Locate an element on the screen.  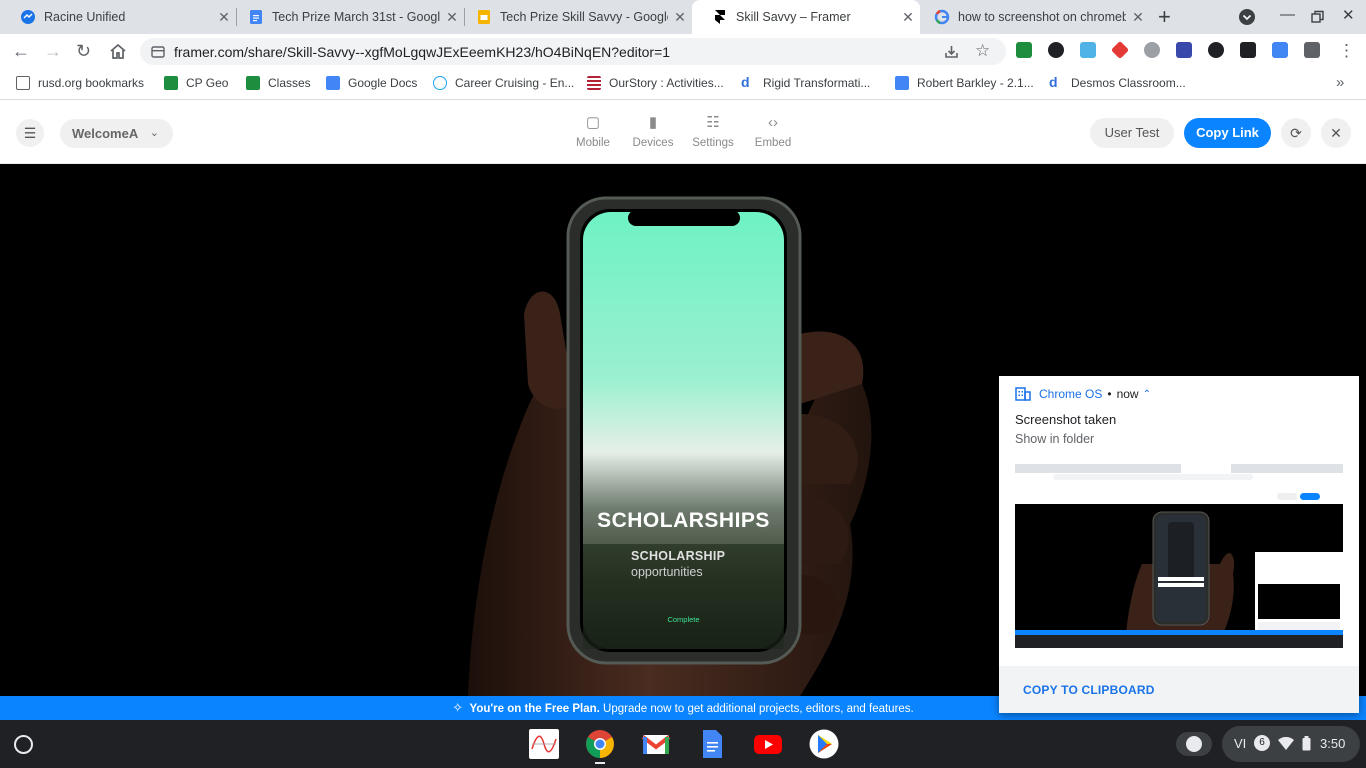
bookmark-cp-geo: CP Geo is located at coordinates (196, 83).